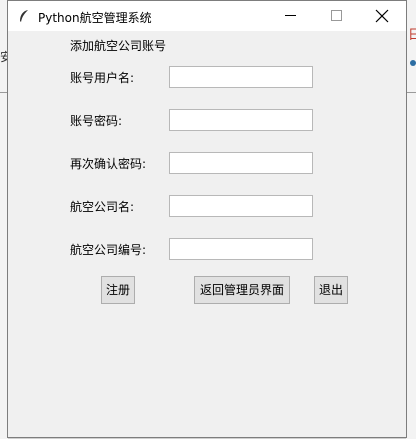 This screenshot has height=439, width=416. I want to click on maximize-button, so click(337, 16).